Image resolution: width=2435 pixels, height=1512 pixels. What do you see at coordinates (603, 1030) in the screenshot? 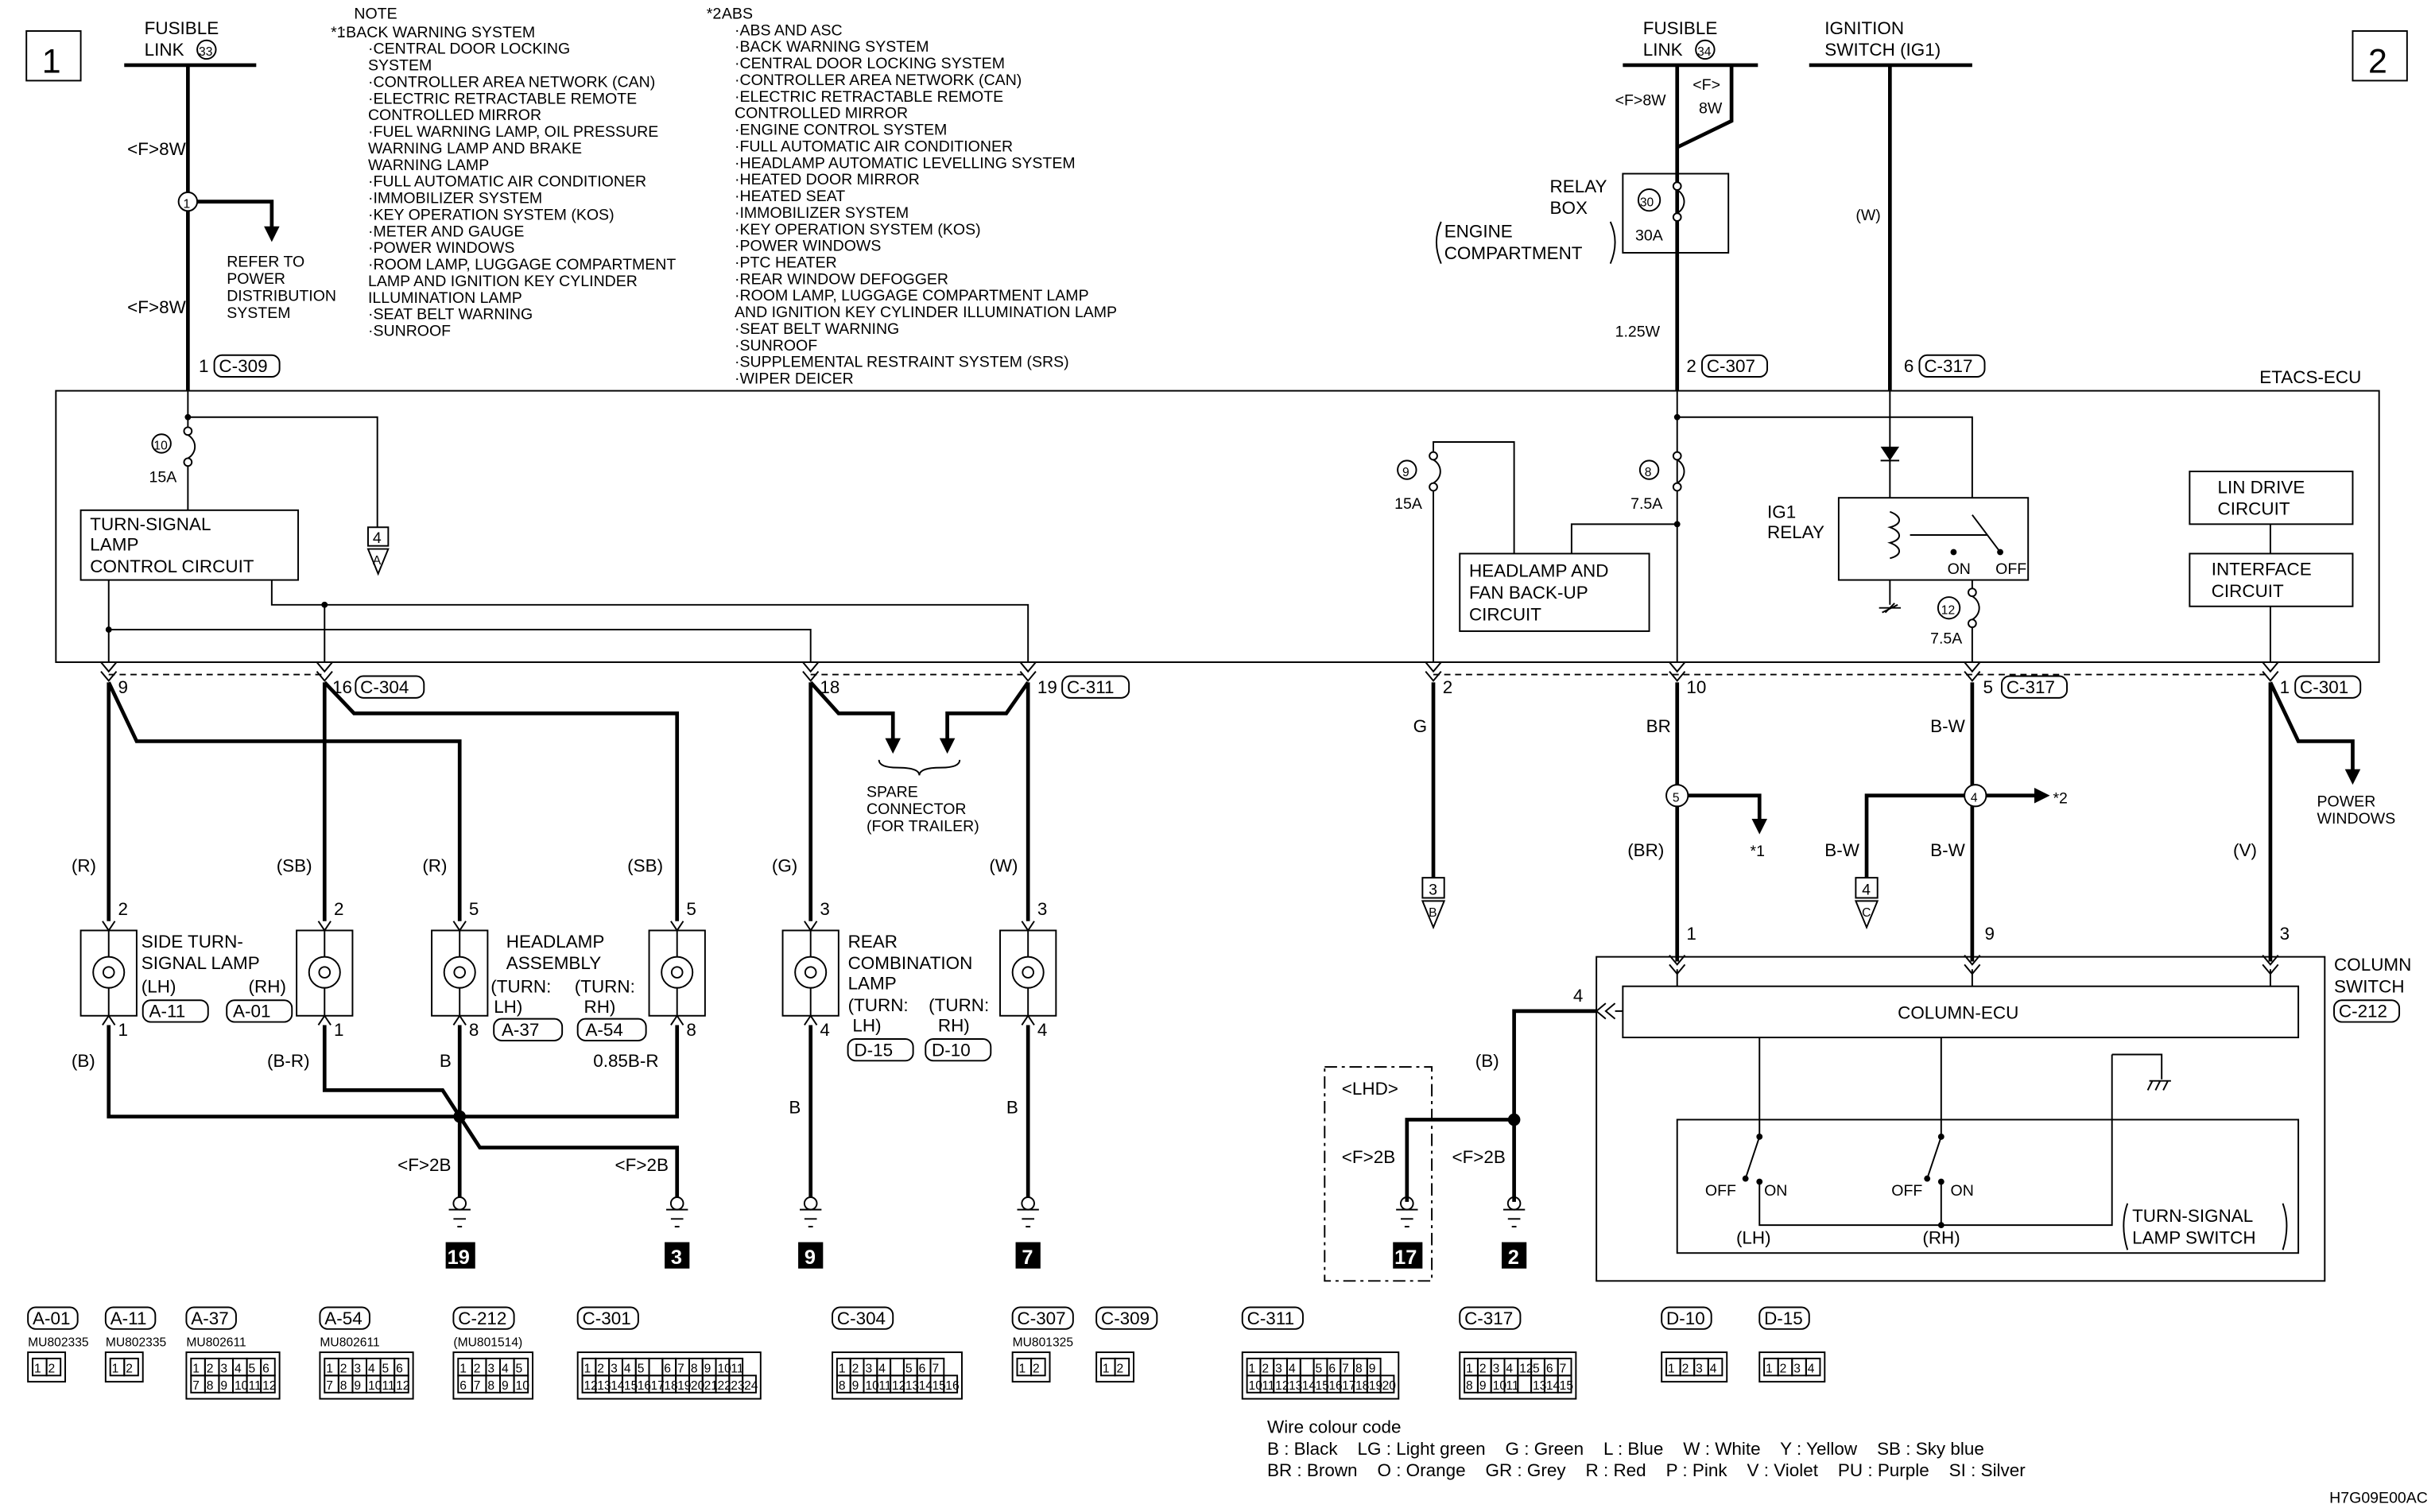
I see `svg-text: A-54` at bounding box center [603, 1030].